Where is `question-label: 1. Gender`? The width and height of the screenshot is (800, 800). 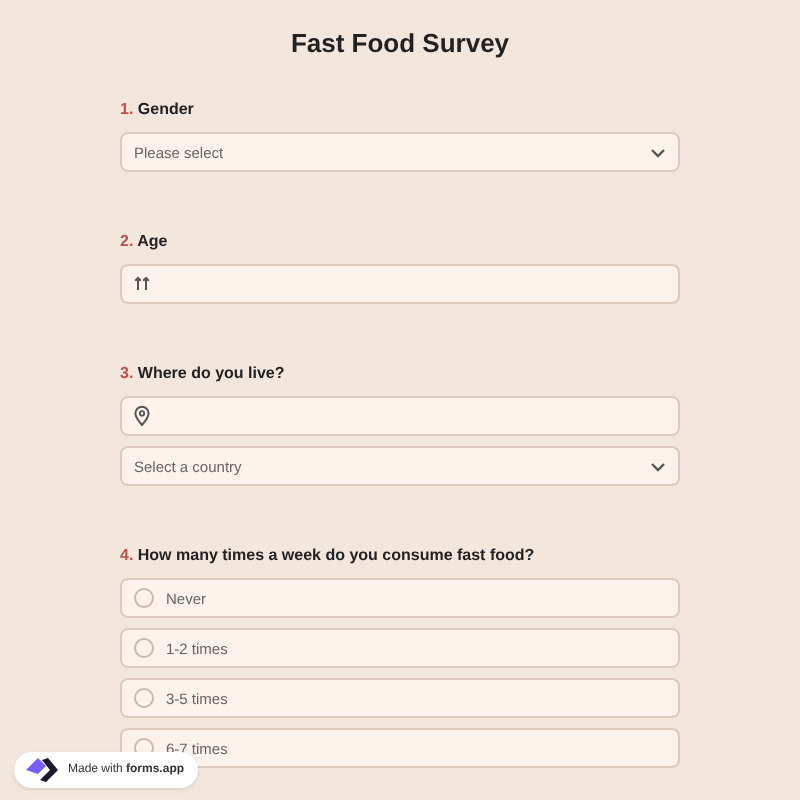 question-label: 1. Gender is located at coordinates (158, 110).